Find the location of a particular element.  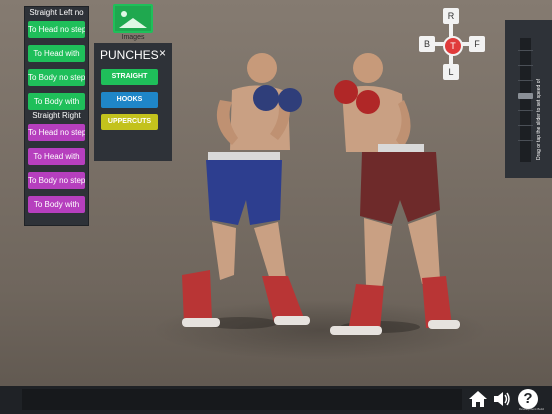

camera-back-button: B is located at coordinates (427, 44).